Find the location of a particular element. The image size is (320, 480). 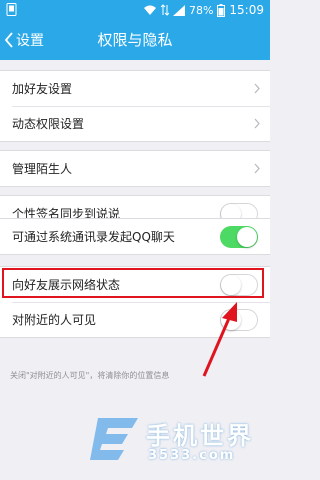

list-item-label: 加好友设置 is located at coordinates (42, 89).